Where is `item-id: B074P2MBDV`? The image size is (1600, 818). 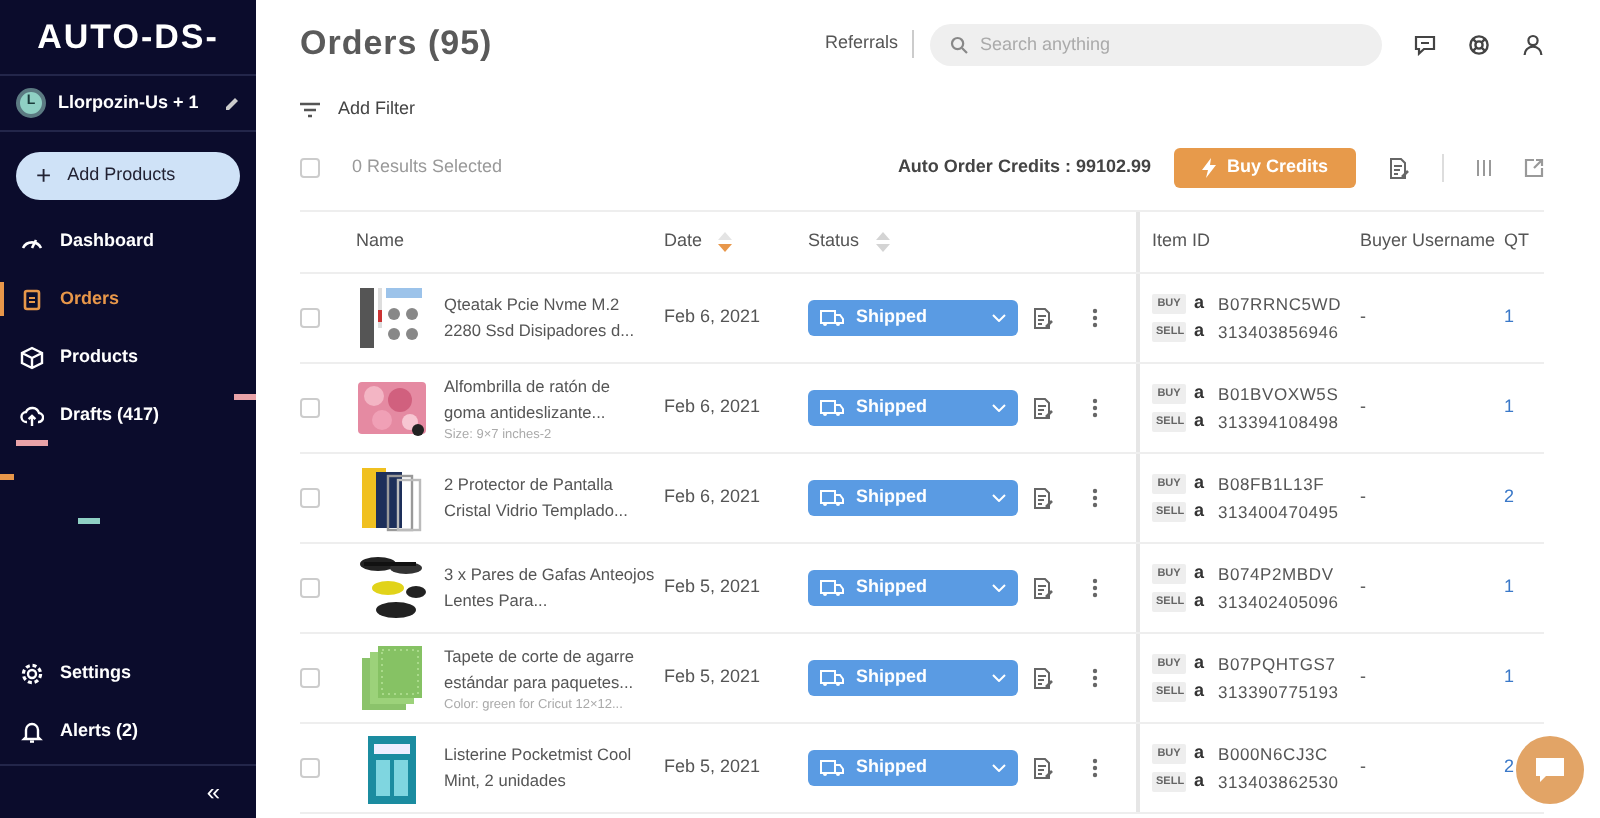 item-id: B074P2MBDV is located at coordinates (1276, 574).